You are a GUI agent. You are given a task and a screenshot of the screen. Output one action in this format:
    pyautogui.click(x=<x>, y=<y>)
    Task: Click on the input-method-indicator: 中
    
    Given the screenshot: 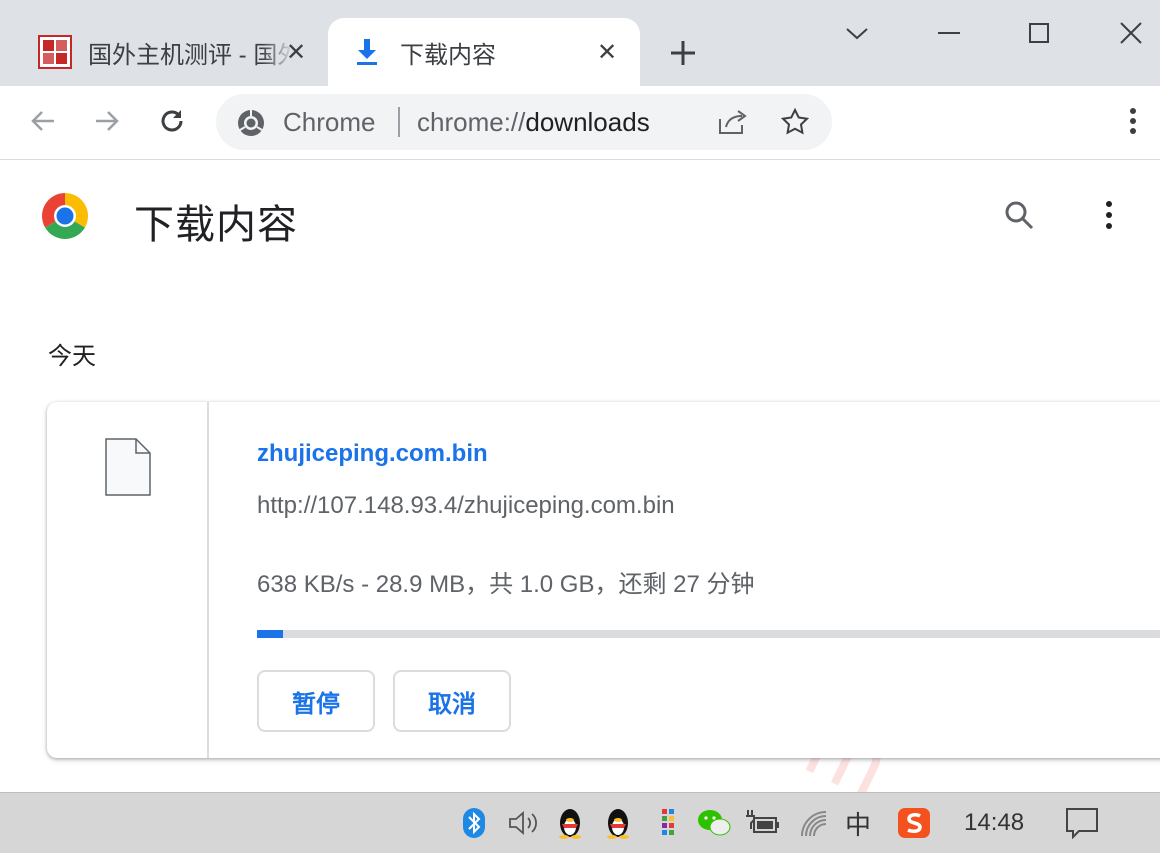 What is the action you would take?
    pyautogui.click(x=858, y=823)
    